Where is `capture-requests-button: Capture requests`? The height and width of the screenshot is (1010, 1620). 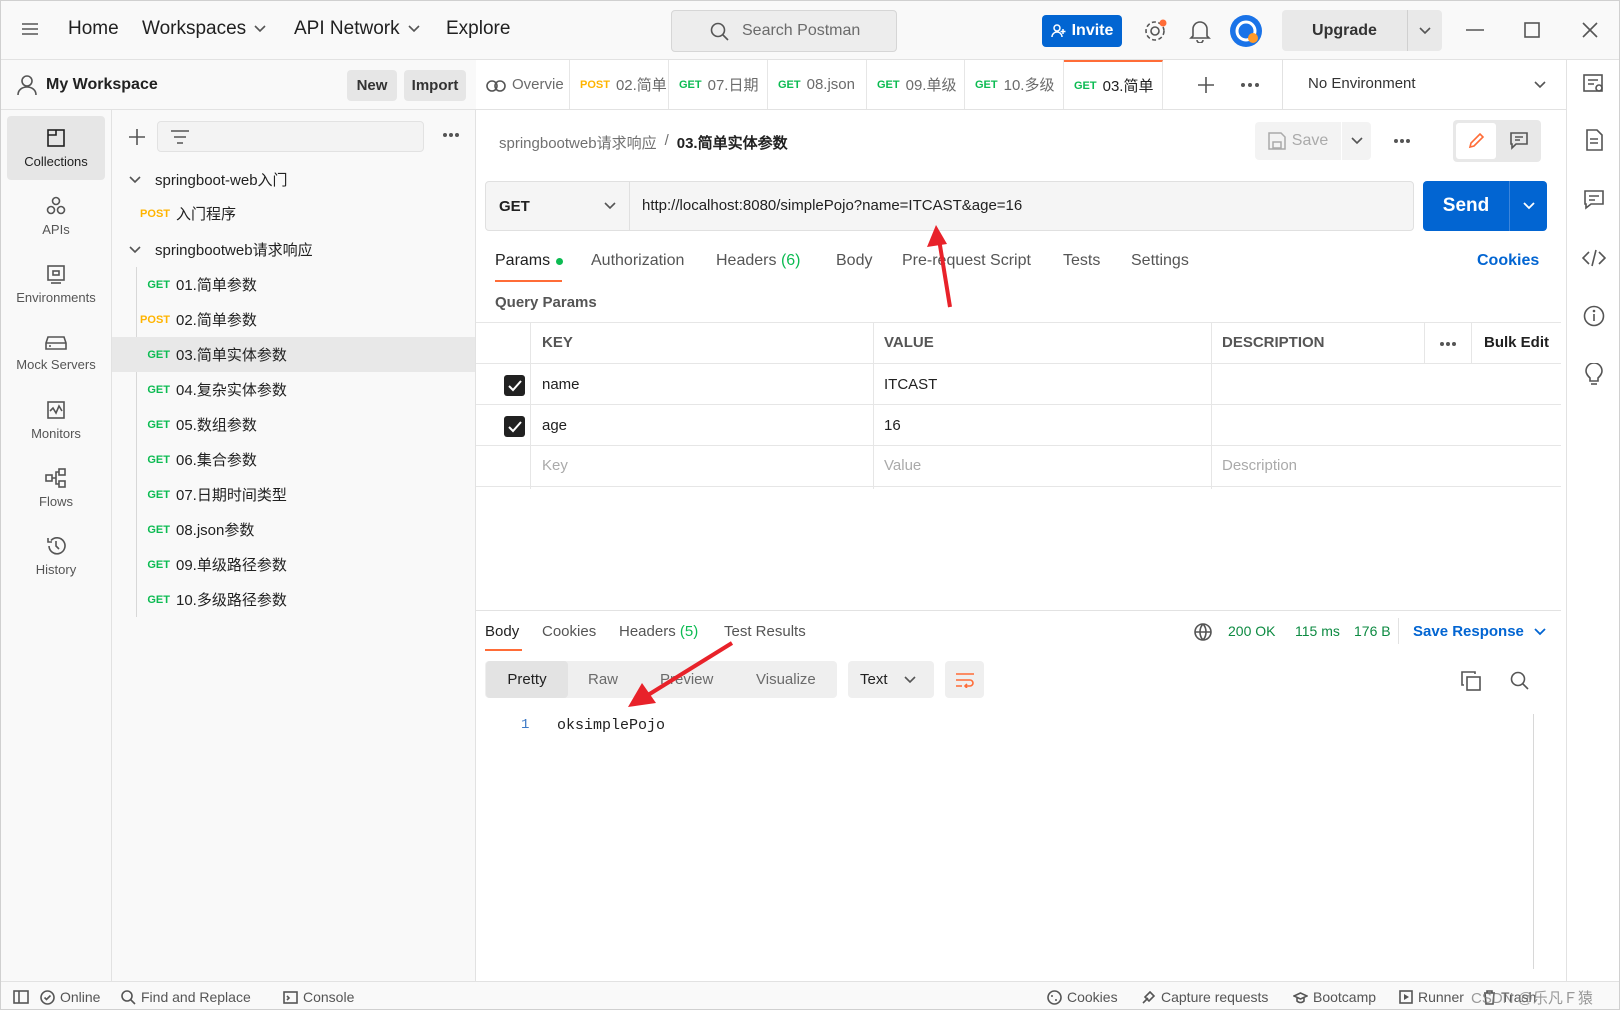 capture-requests-button: Capture requests is located at coordinates (1204, 997).